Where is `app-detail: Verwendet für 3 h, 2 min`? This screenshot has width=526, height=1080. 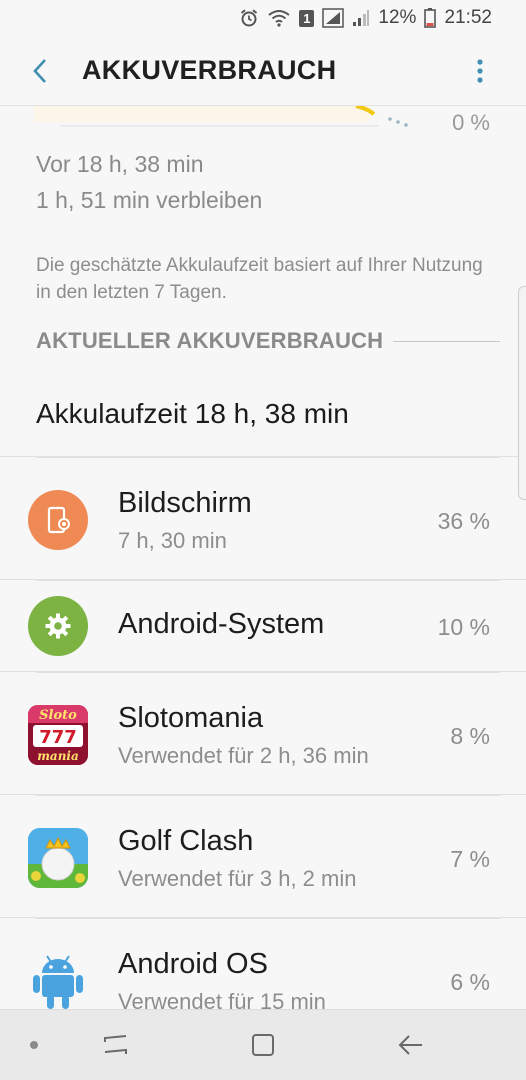
app-detail: Verwendet für 3 h, 2 min is located at coordinates (237, 878).